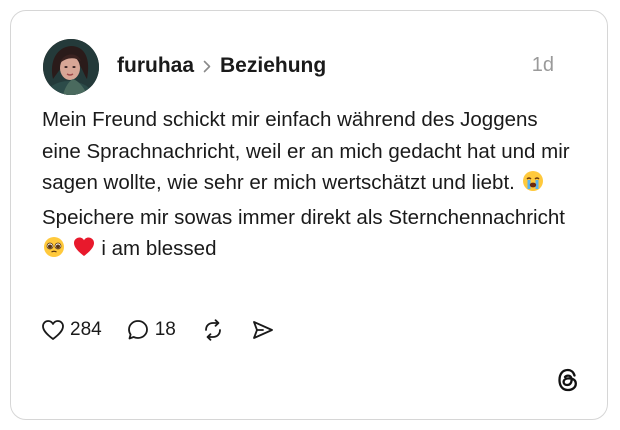 The height and width of the screenshot is (430, 620). I want to click on like-count: 284, so click(86, 329).